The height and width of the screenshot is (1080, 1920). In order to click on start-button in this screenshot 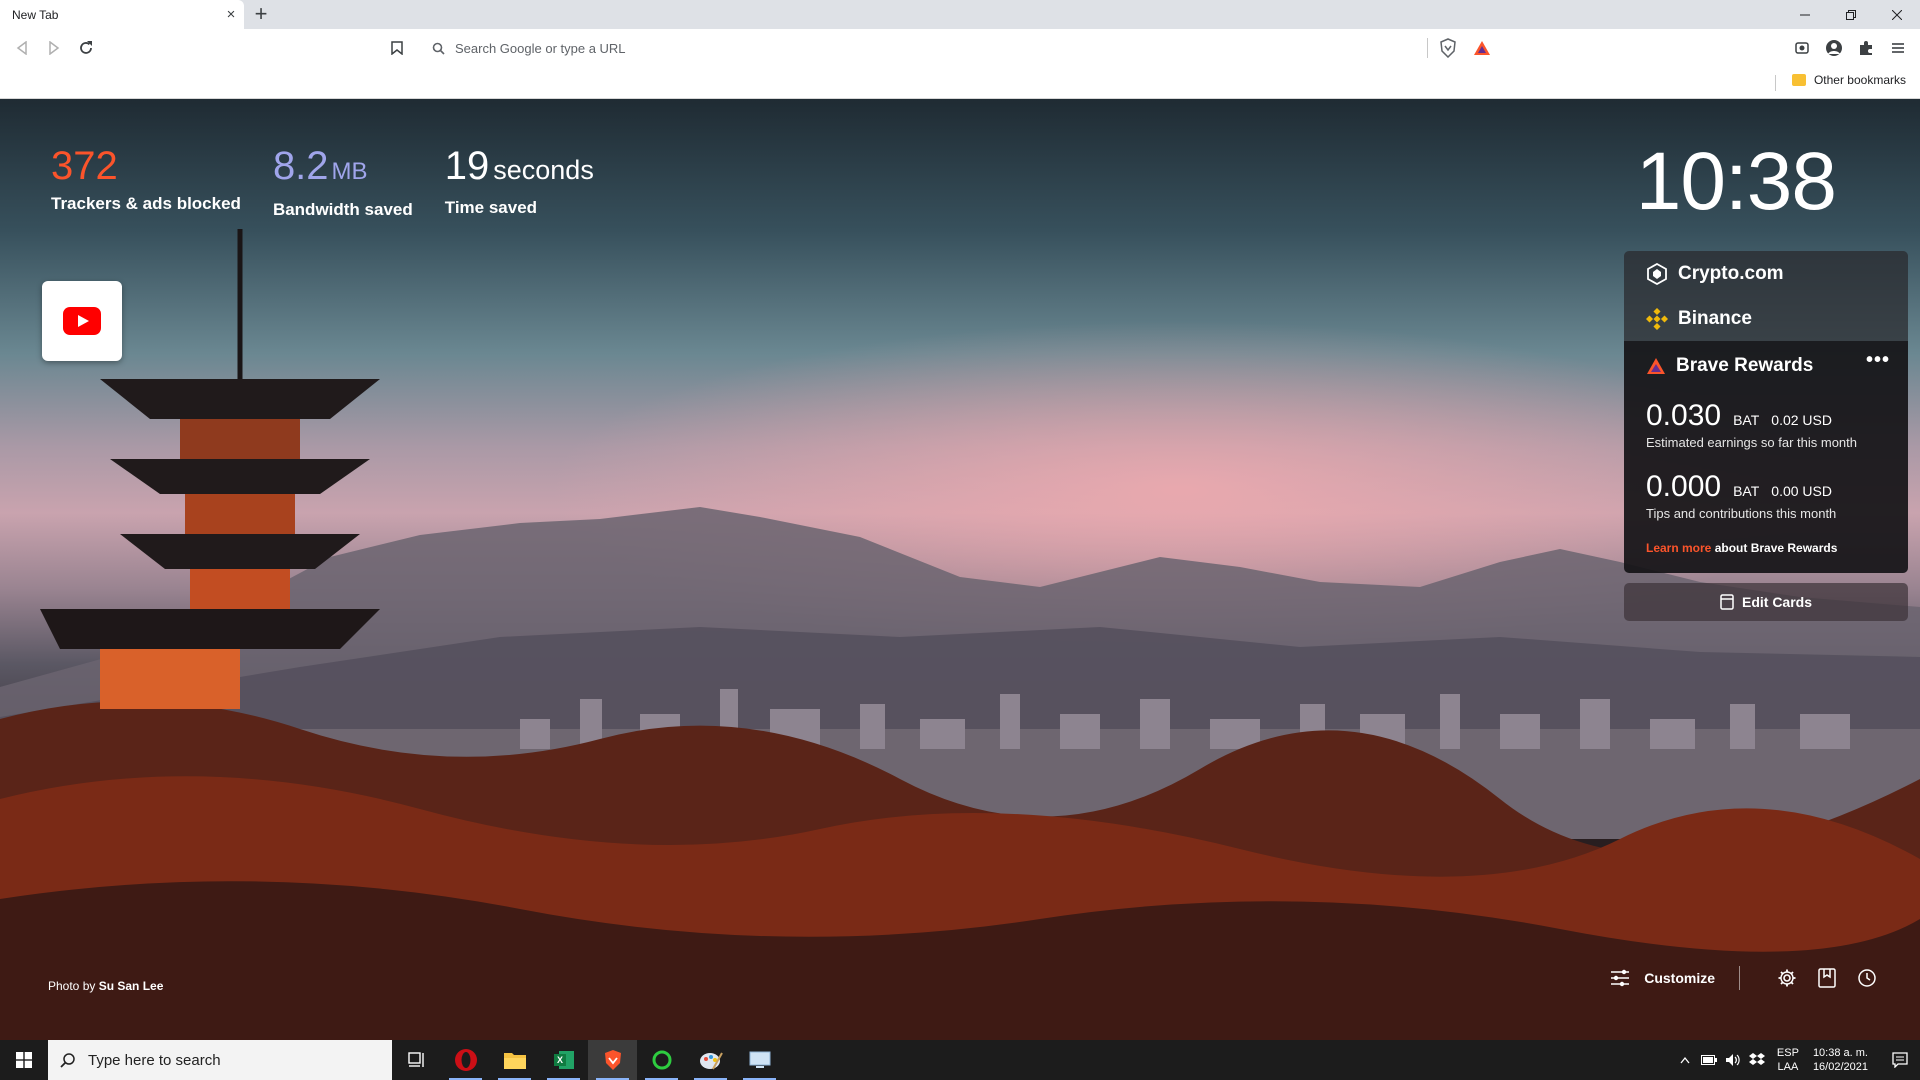, I will do `click(24, 1060)`.